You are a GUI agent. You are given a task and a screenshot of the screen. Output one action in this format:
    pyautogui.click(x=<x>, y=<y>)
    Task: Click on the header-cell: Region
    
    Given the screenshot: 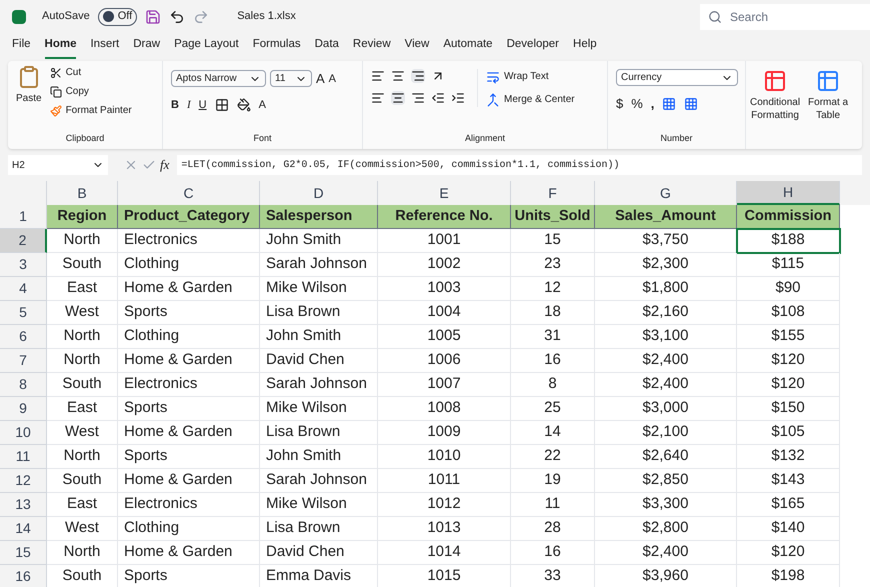 What is the action you would take?
    pyautogui.click(x=82, y=217)
    